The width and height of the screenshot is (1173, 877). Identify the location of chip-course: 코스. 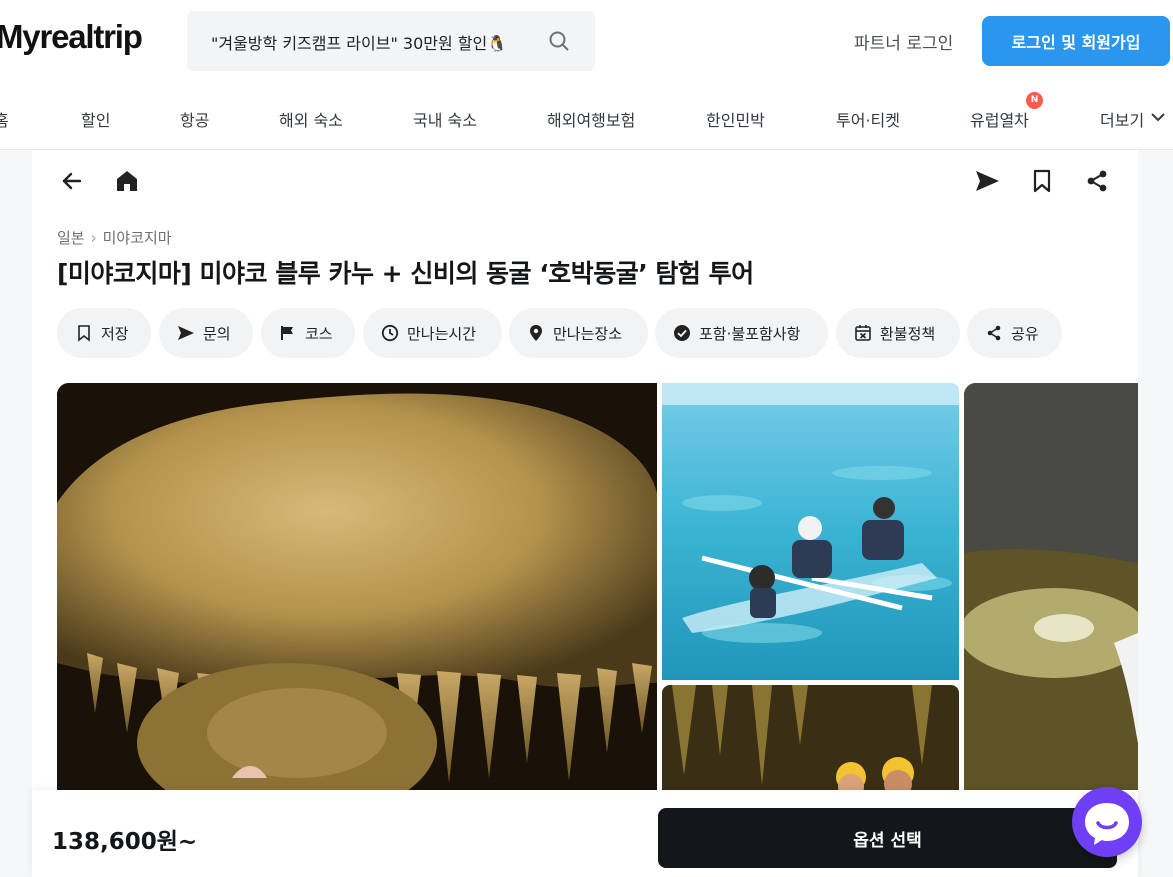
(308, 333).